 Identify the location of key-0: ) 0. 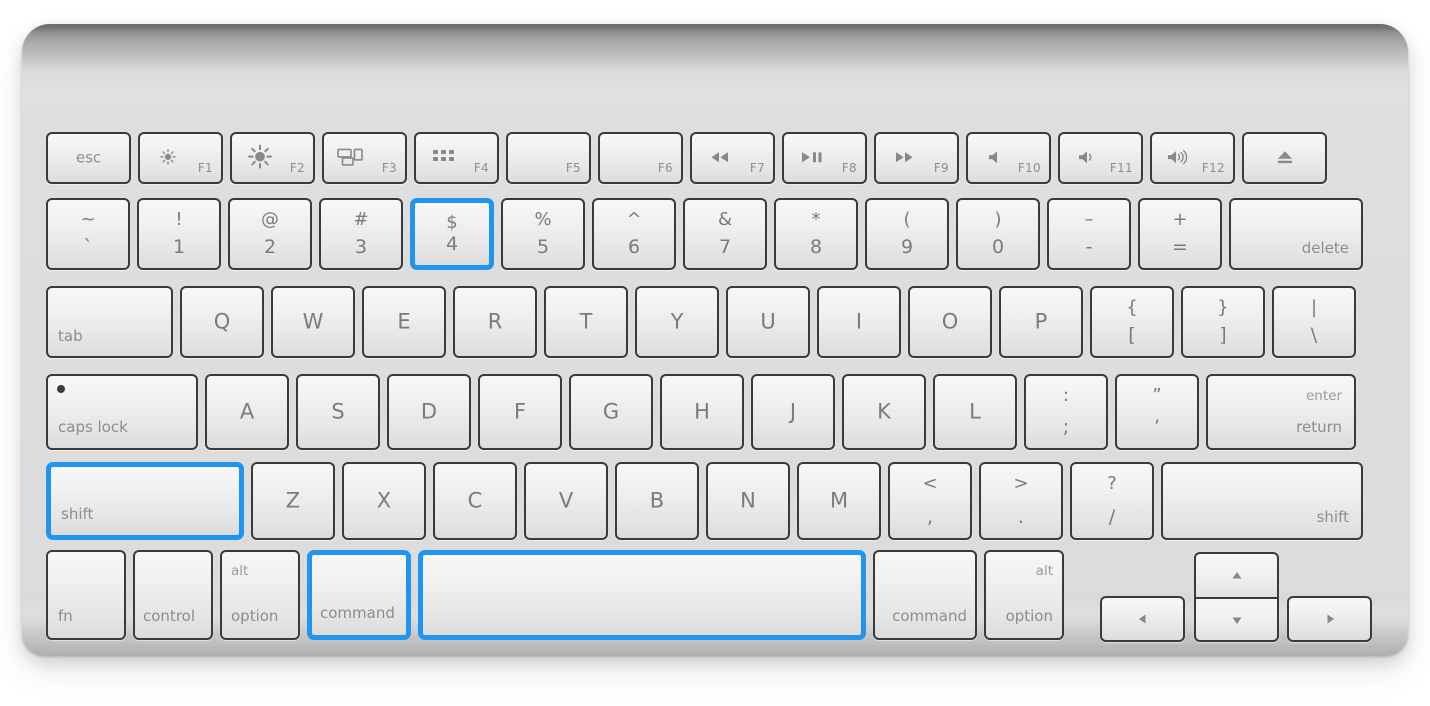
(998, 234).